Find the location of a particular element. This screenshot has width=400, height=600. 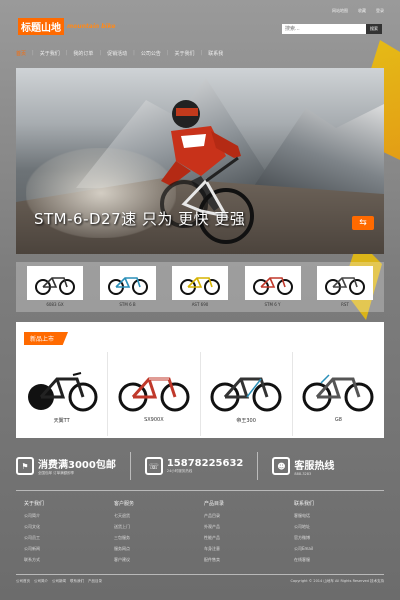

free-shipping-promo: ⚑ 消费满3000包邮 全国包邮 订单满额即享 is located at coordinates (66, 466).